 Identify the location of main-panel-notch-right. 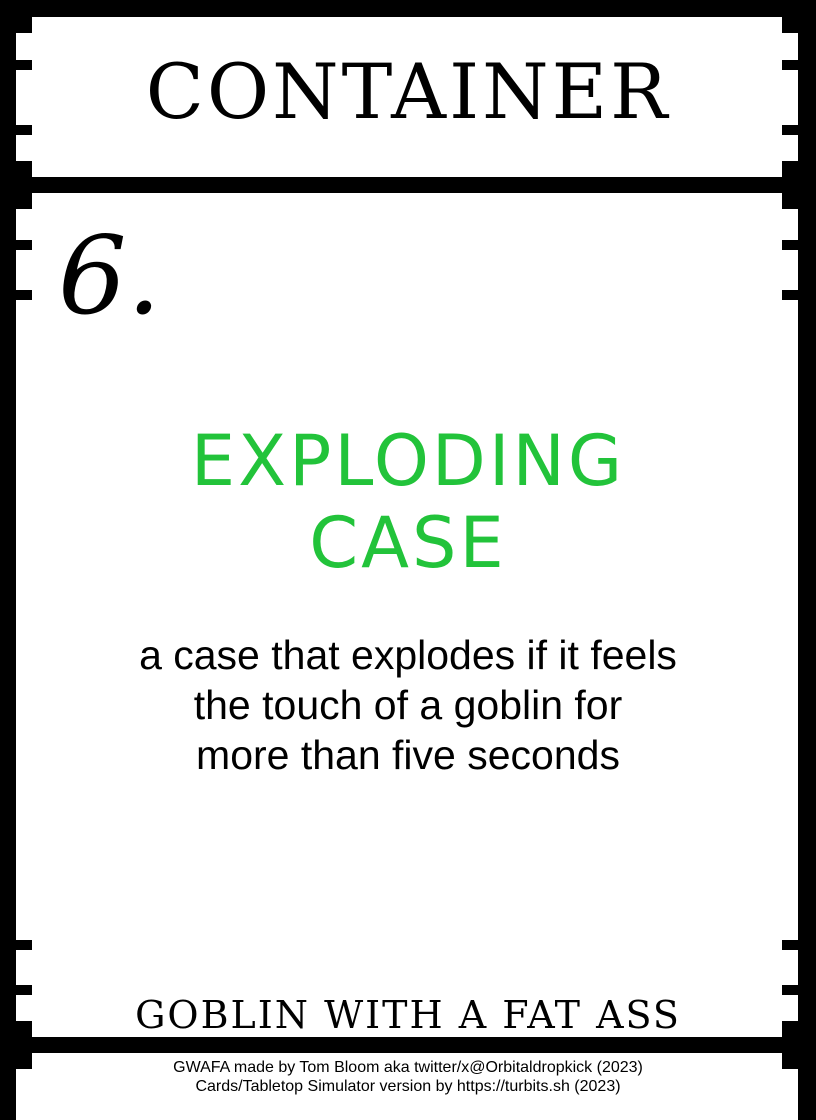
(790, 615).